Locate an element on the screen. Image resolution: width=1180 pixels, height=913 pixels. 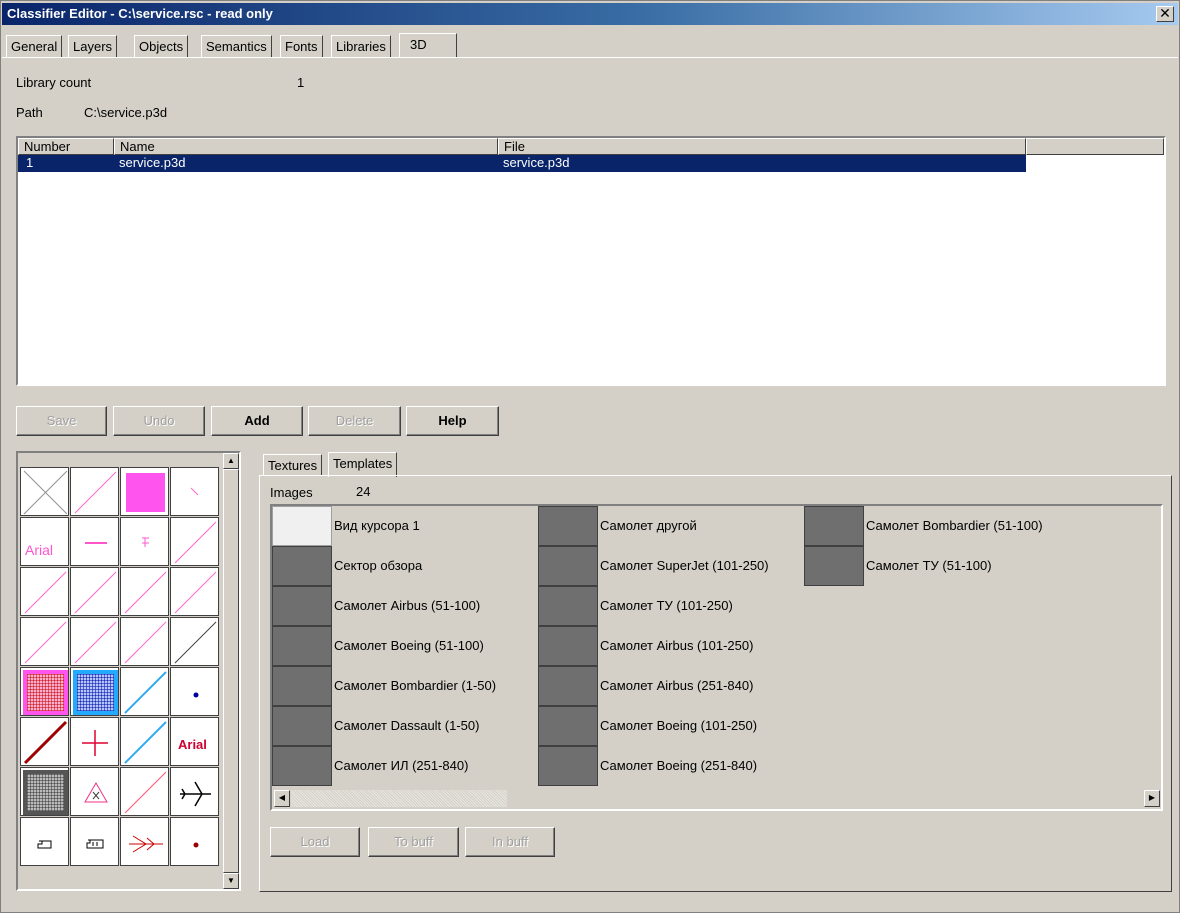
scroll-up-button: ▲ is located at coordinates (231, 461).